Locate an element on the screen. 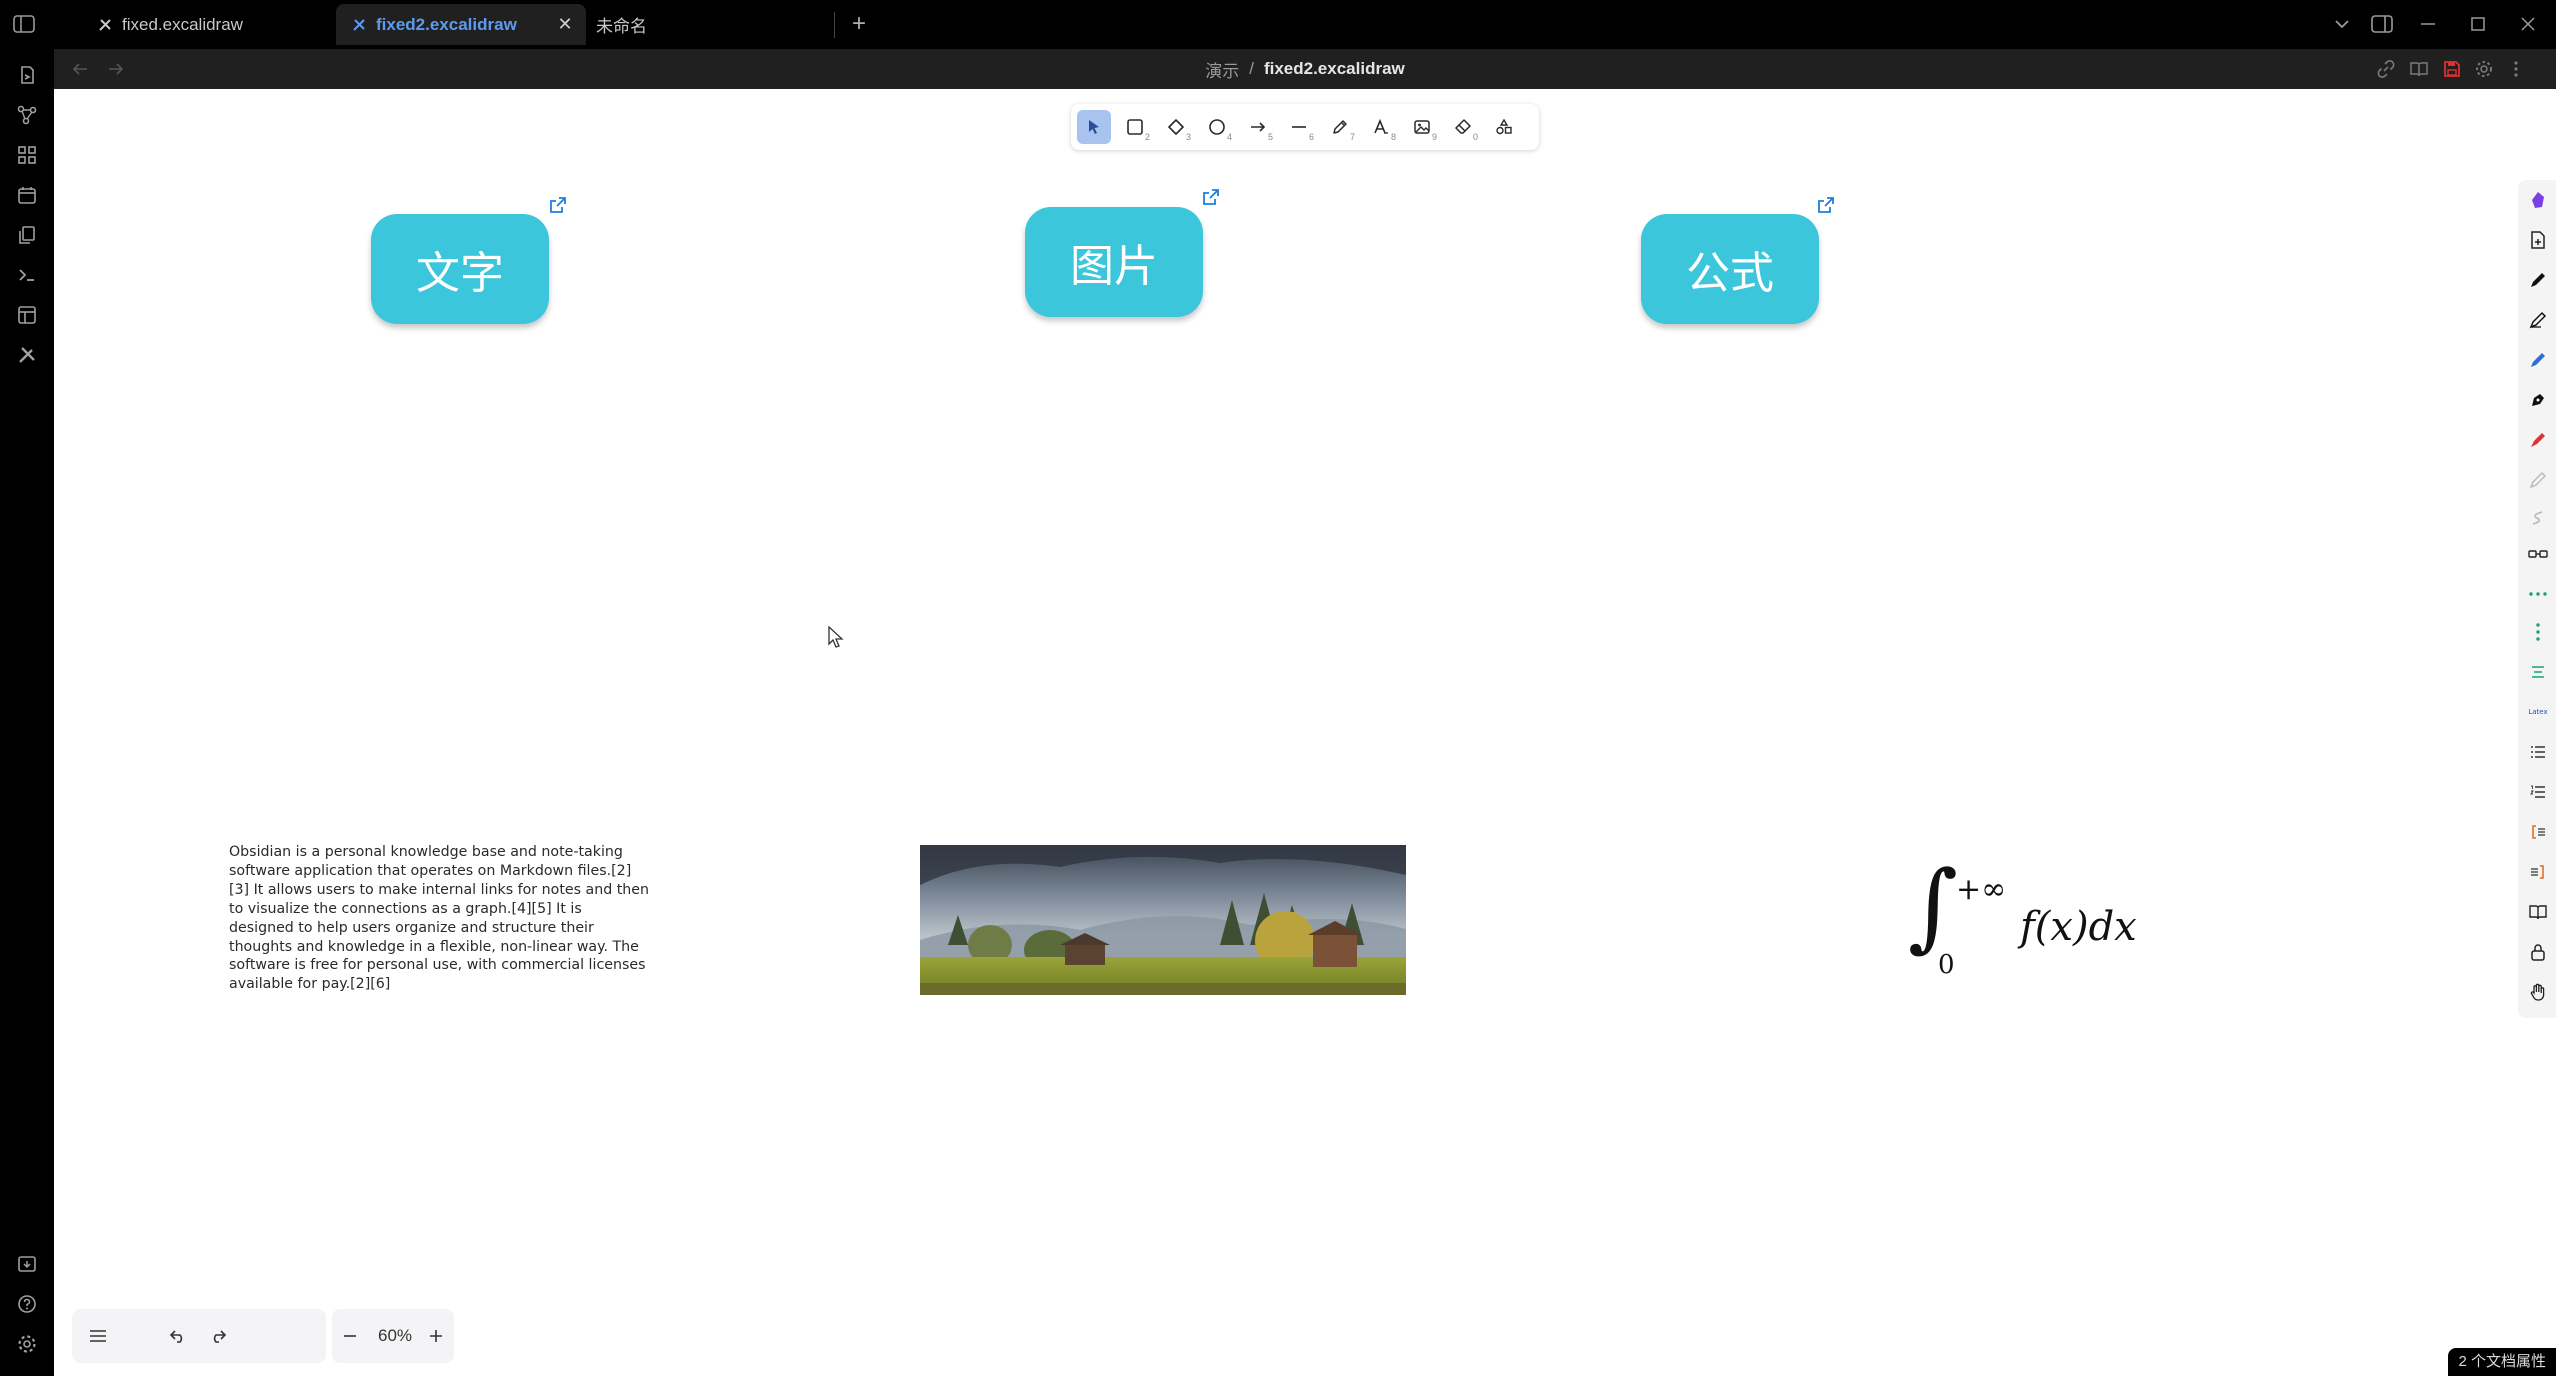 The image size is (2556, 1376). selection-tool is located at coordinates (1094, 127).